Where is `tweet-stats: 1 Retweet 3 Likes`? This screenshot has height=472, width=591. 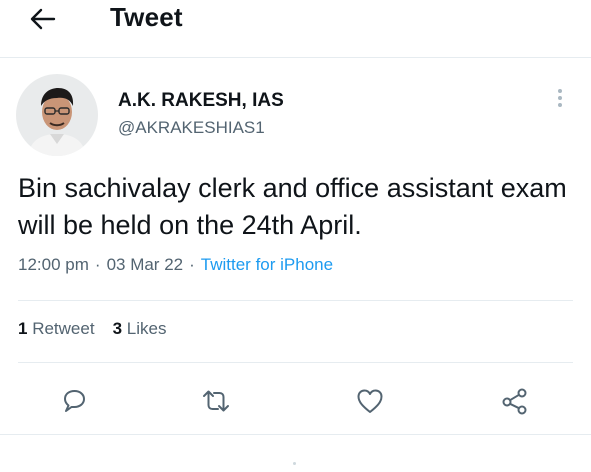 tweet-stats: 1 Retweet 3 Likes is located at coordinates (92, 329).